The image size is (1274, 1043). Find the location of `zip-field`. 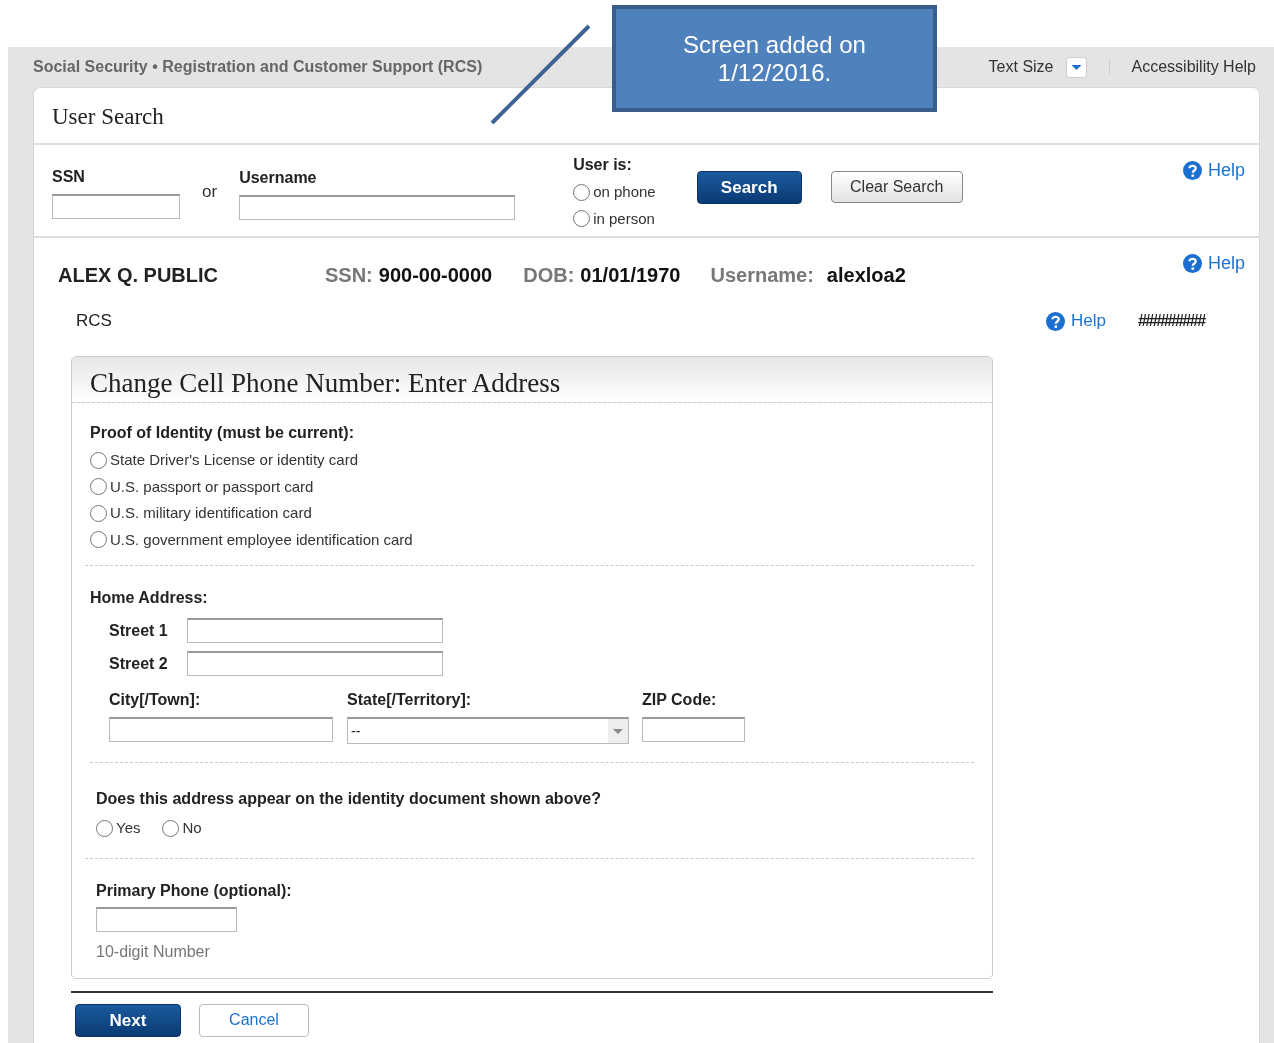

zip-field is located at coordinates (693, 729).